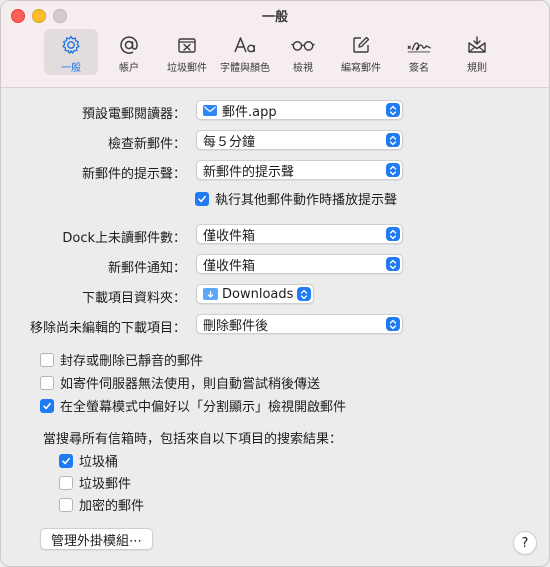 The image size is (550, 567). I want to click on new-mail-sound-label: 新郵件的提示聲：, so click(133, 174).